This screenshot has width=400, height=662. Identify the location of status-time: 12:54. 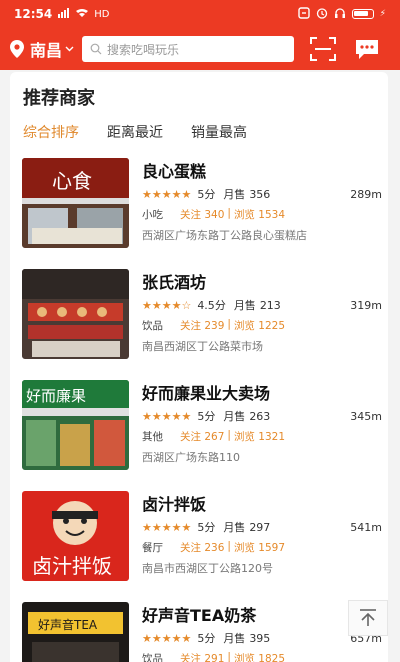
(33, 14).